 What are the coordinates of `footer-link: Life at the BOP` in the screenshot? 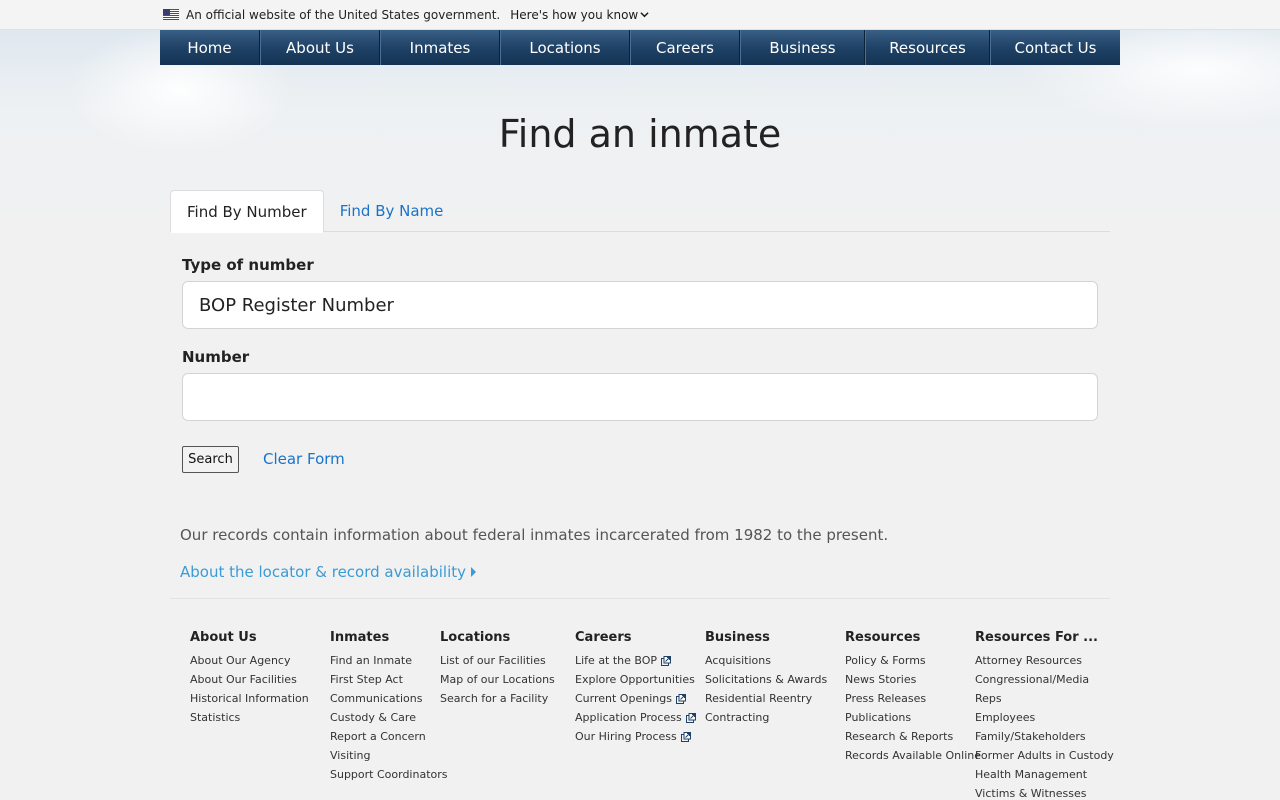 It's located at (635, 660).